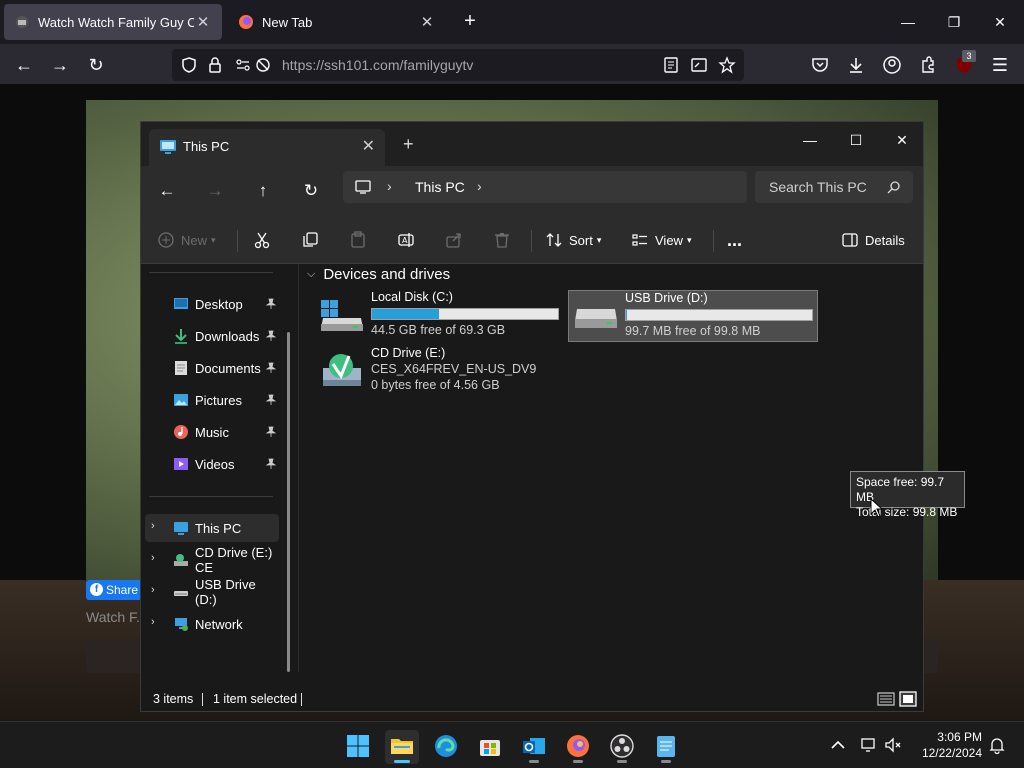 The width and height of the screenshot is (1024, 768). Describe the element at coordinates (947, 745) in the screenshot. I see `system-clock: 3:06 PM 12/22/2024` at that location.